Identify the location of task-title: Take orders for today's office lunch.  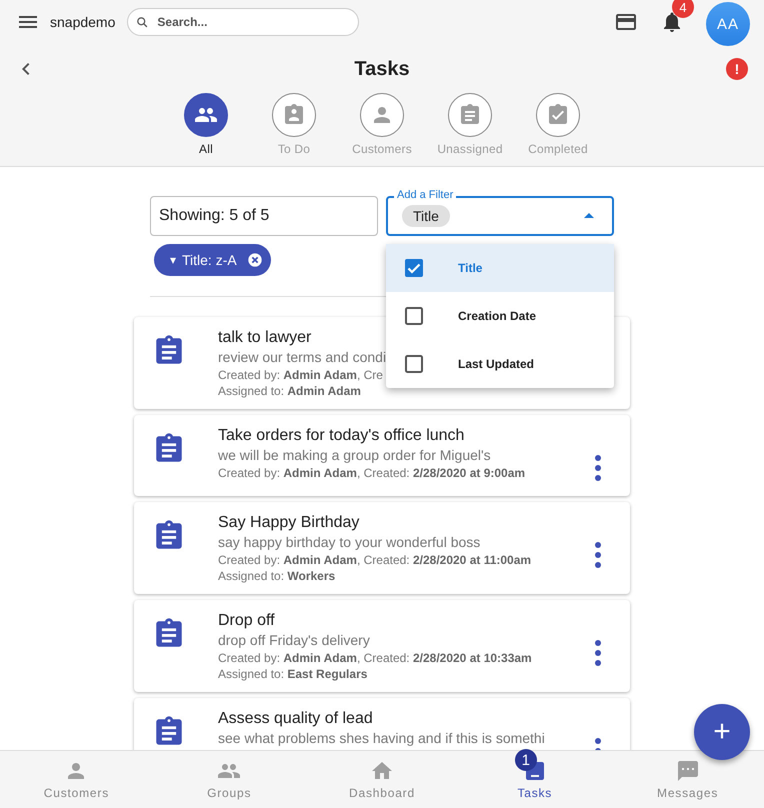
(342, 436).